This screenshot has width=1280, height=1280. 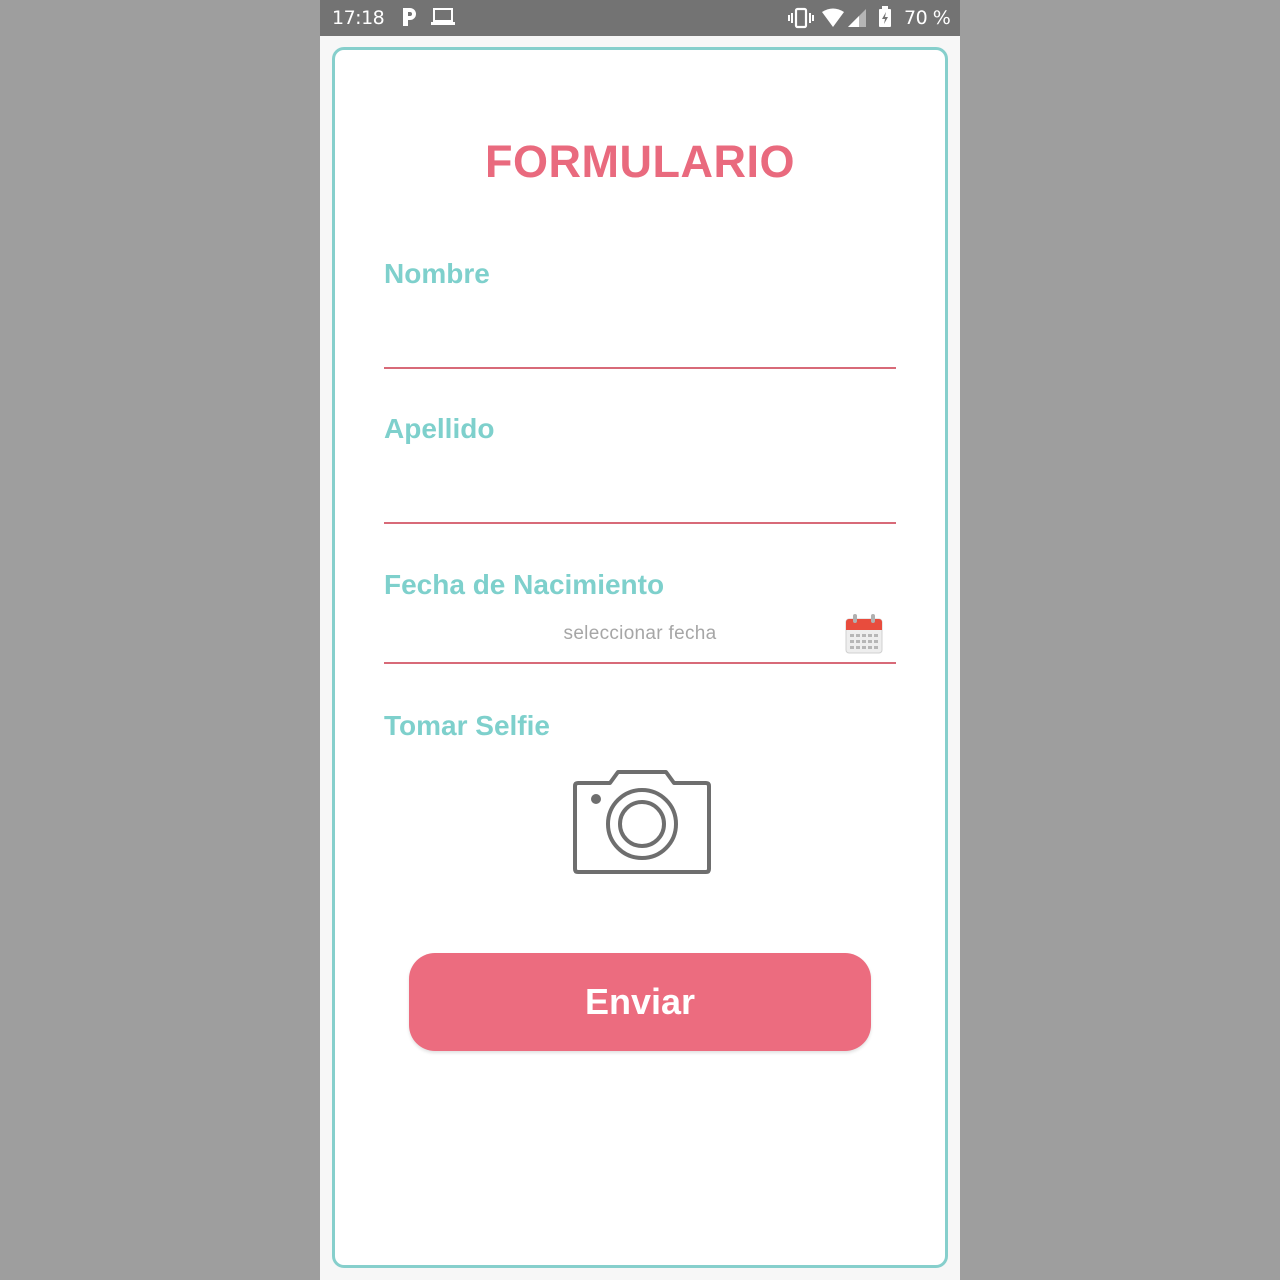 What do you see at coordinates (864, 634) in the screenshot?
I see `calendar-icon` at bounding box center [864, 634].